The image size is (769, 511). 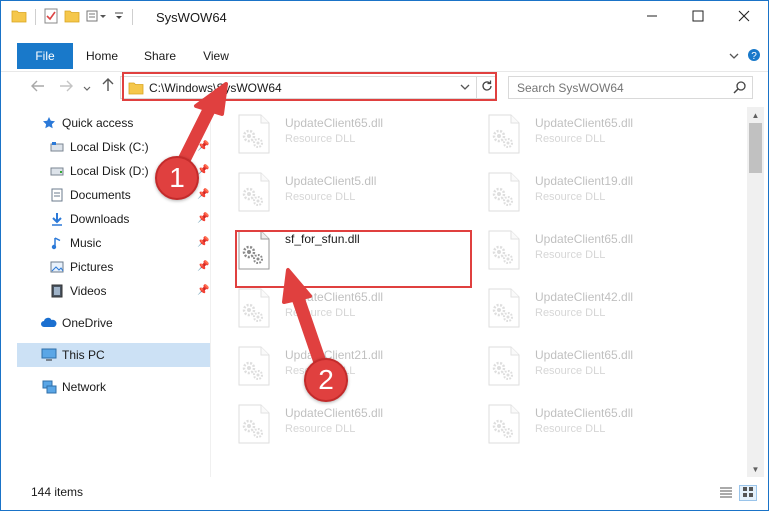 What do you see at coordinates (740, 88) in the screenshot?
I see `search-icon` at bounding box center [740, 88].